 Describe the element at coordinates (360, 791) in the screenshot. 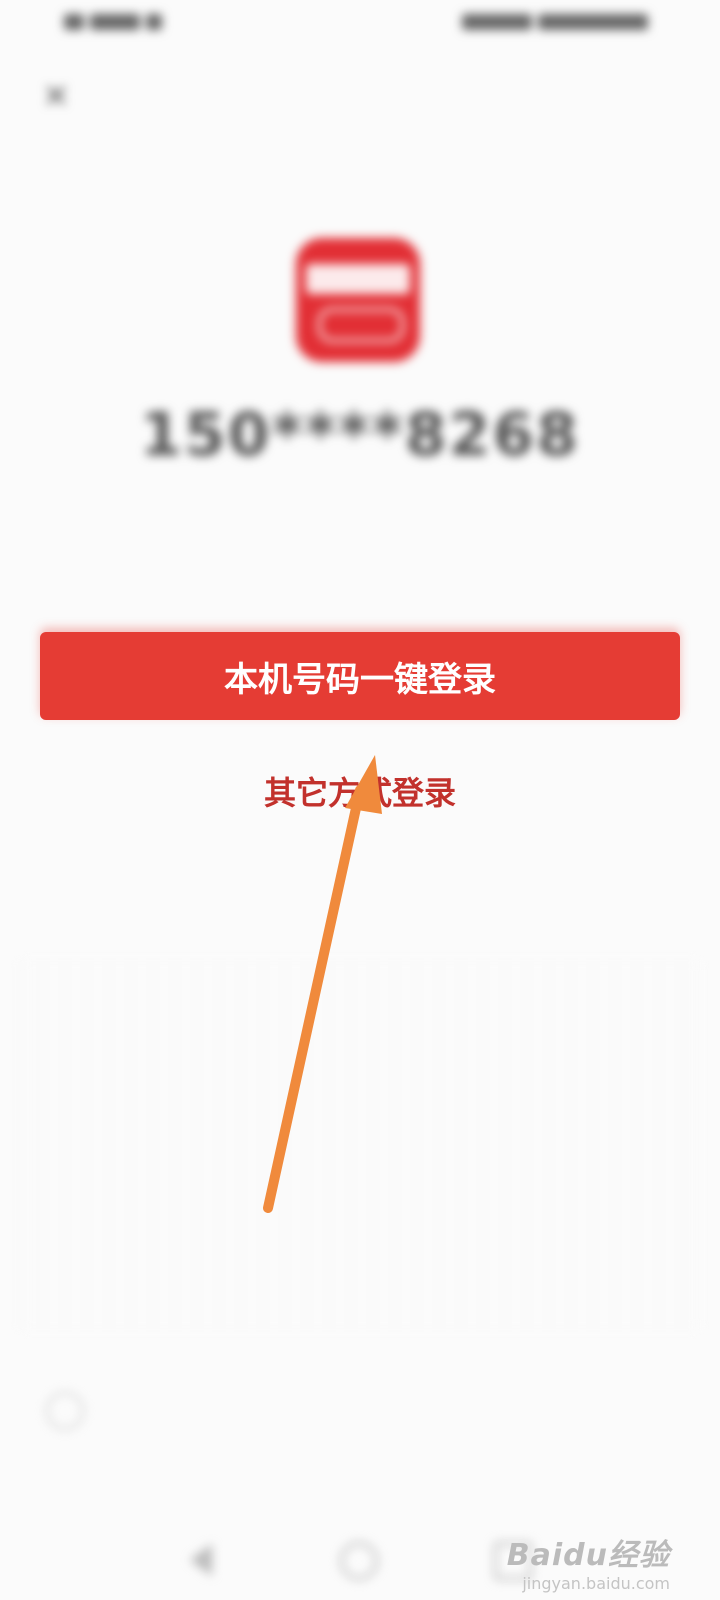

I see `other-login-link: 其它方式登录` at that location.